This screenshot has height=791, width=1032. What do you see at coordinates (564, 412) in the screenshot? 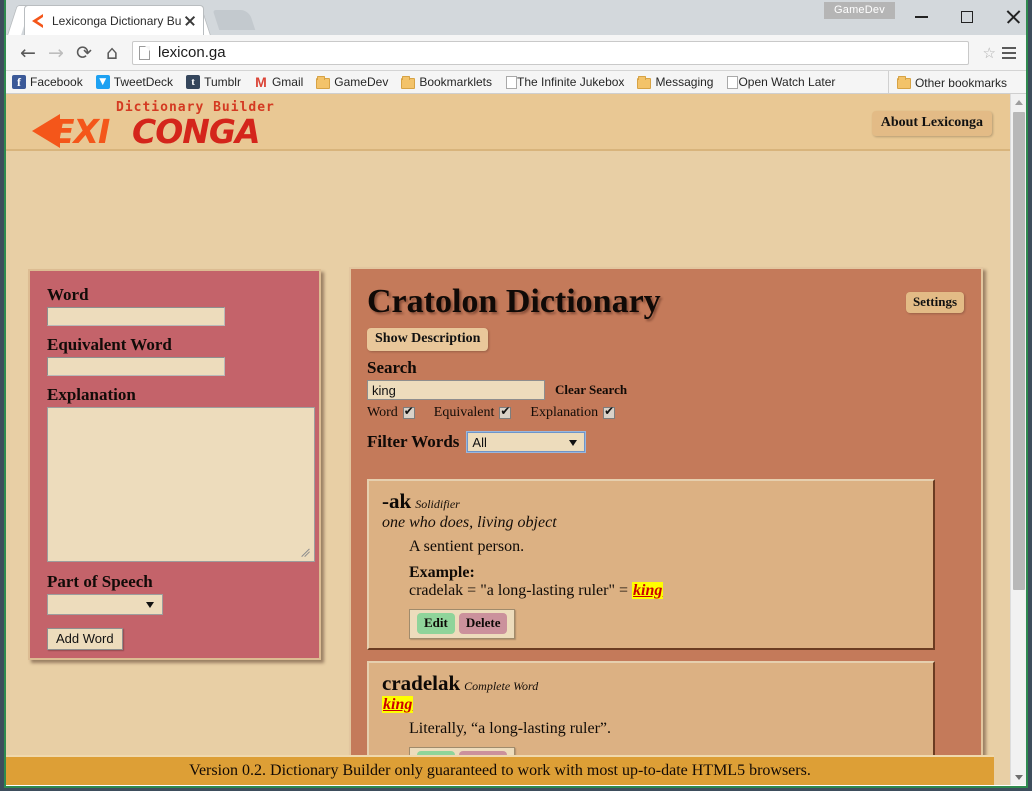
I see `checkbox-label: Explanation` at bounding box center [564, 412].